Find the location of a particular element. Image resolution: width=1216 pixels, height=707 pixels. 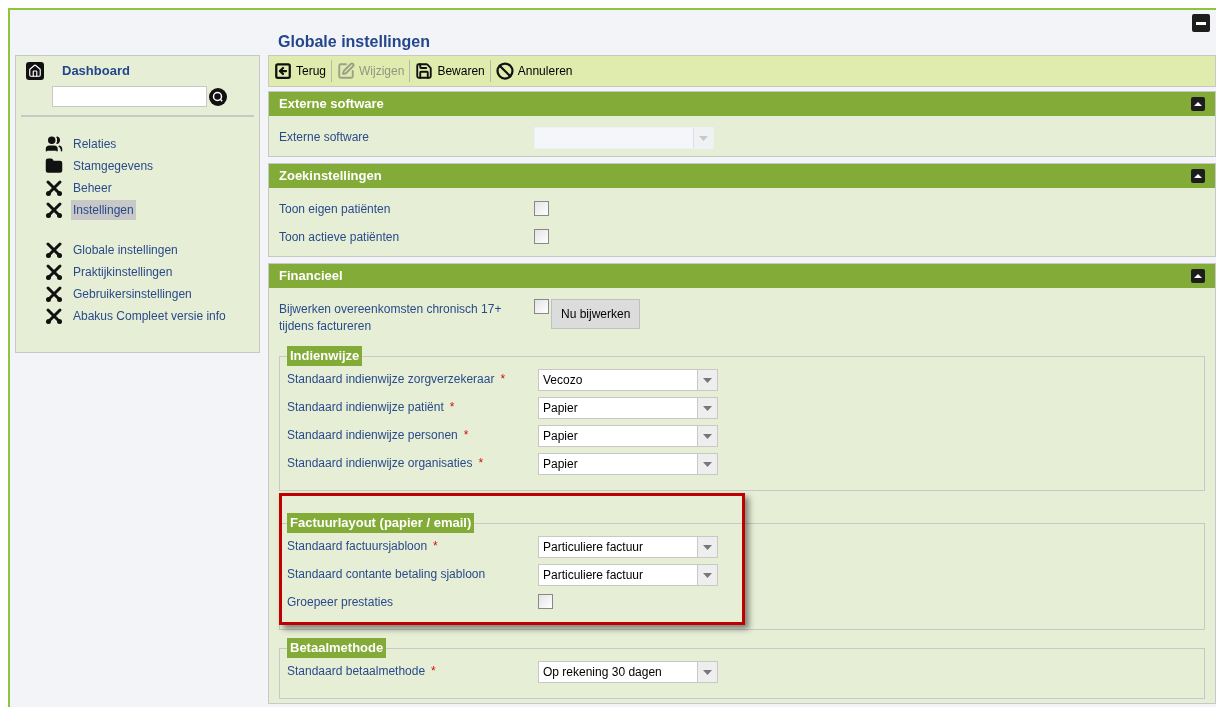

field-label: Standaard indienwijze patiënt is located at coordinates (365, 407).